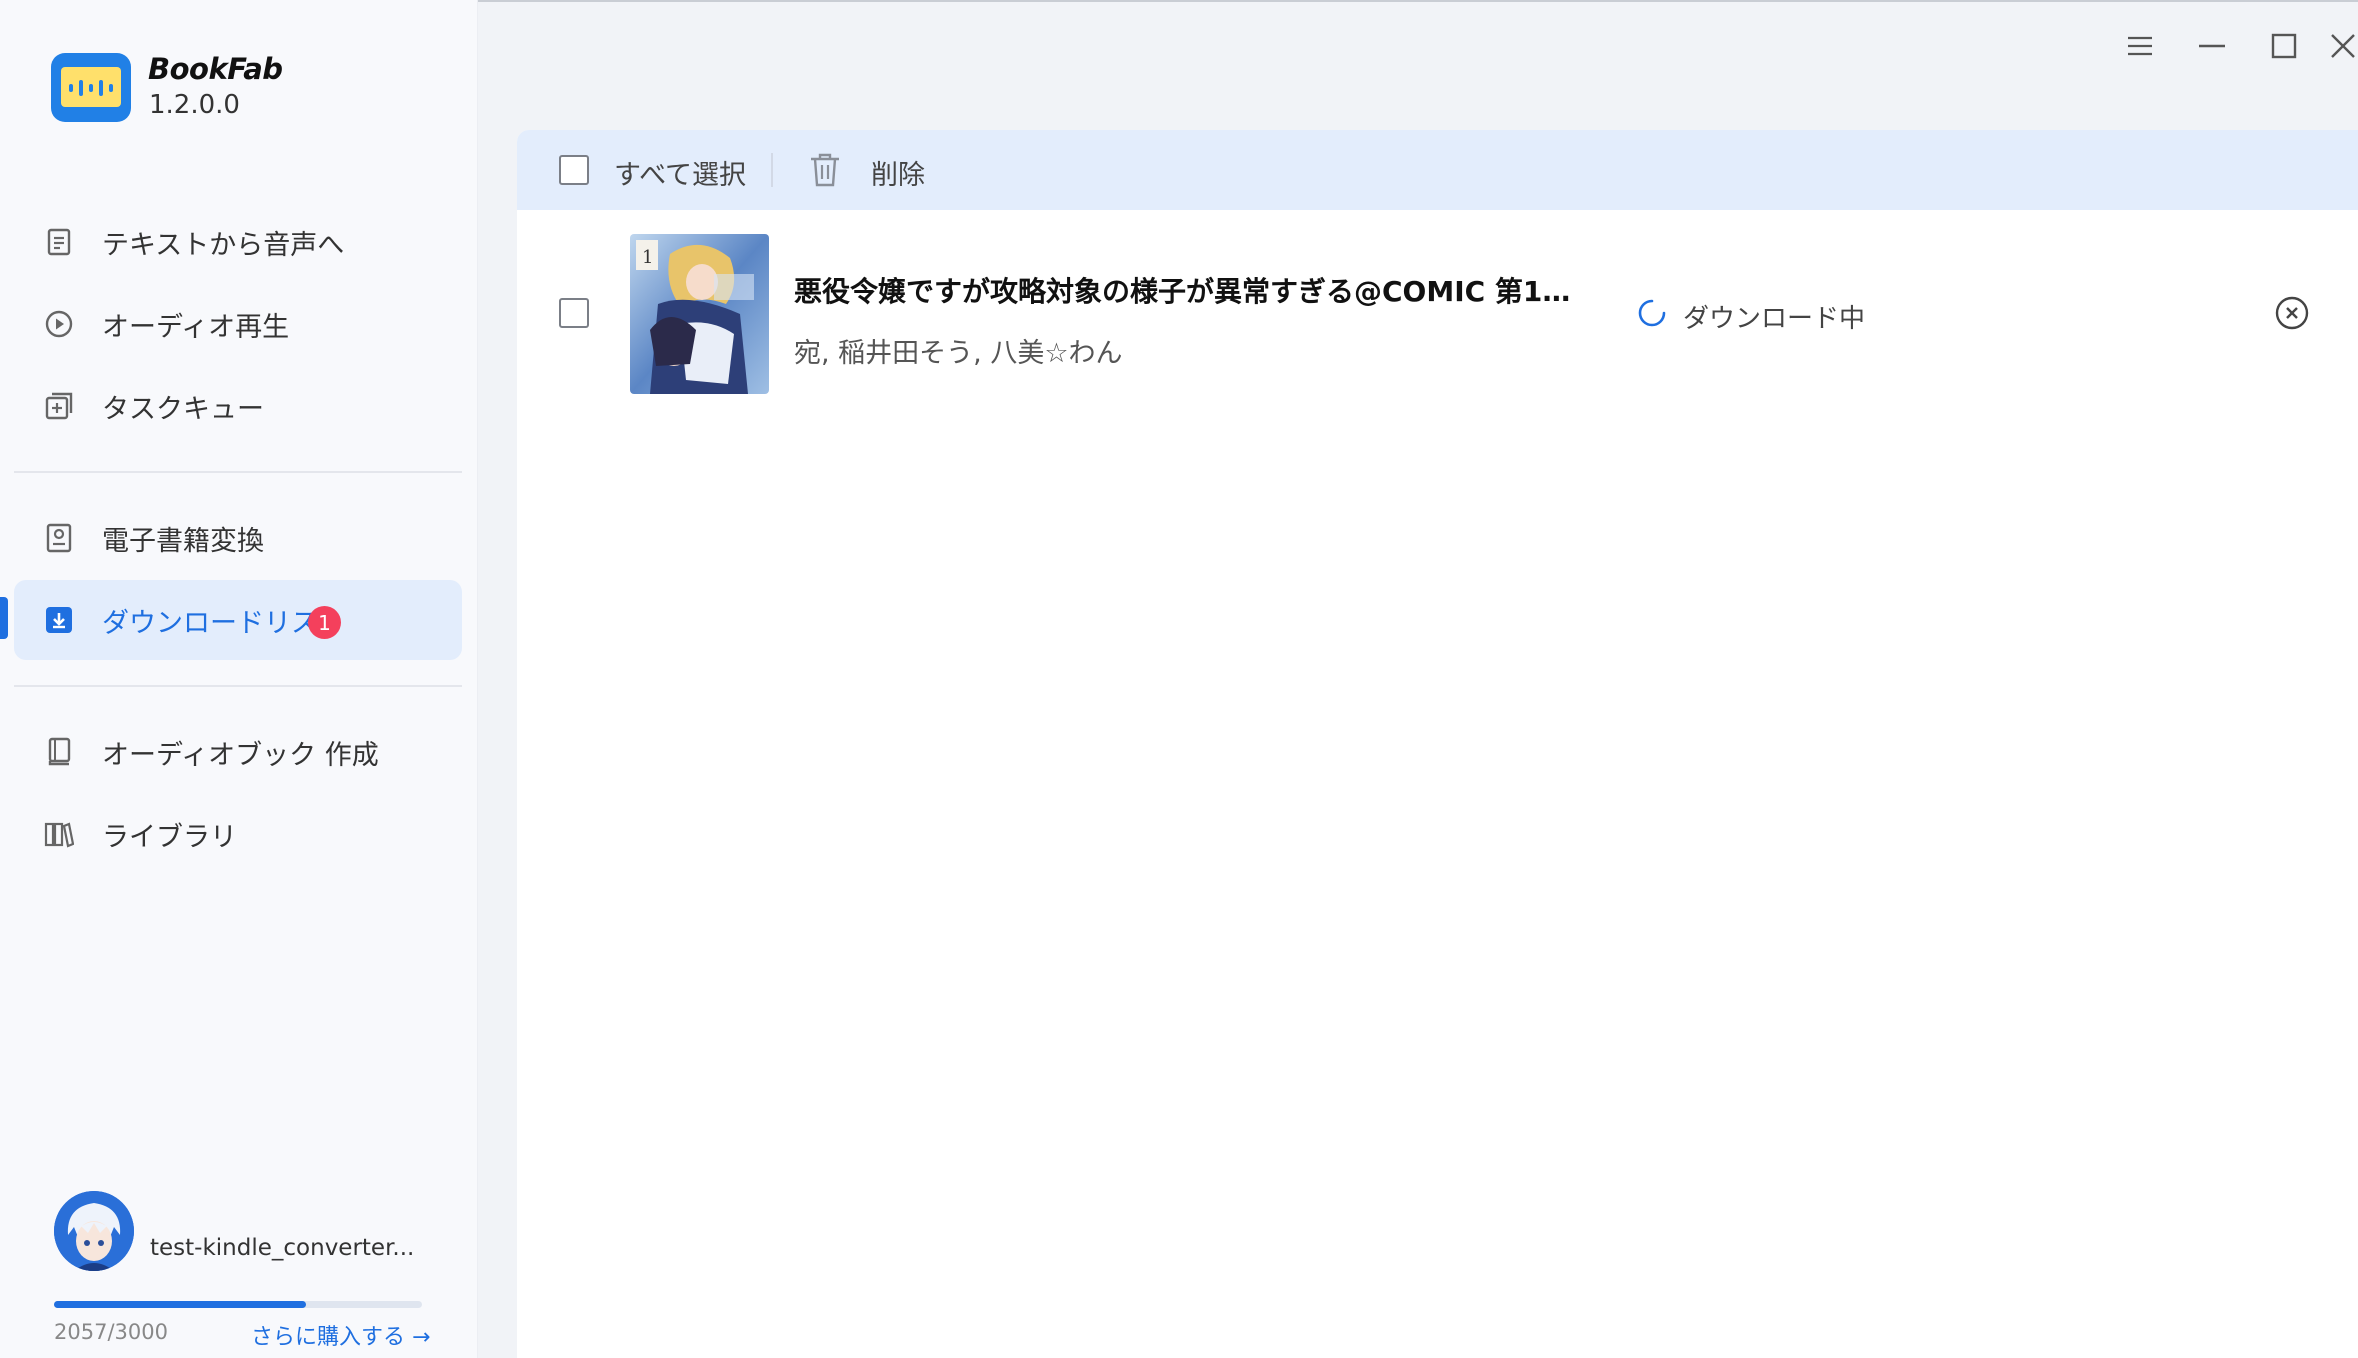 The width and height of the screenshot is (2358, 1358). What do you see at coordinates (680, 172) in the screenshot?
I see `select-all-label: すべて選択` at bounding box center [680, 172].